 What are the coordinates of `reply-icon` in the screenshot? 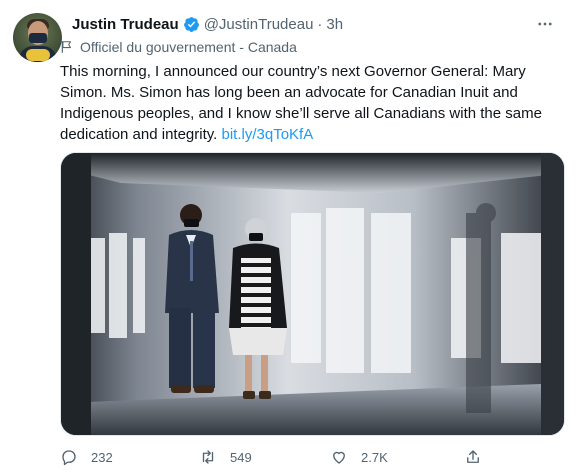 It's located at (69, 458).